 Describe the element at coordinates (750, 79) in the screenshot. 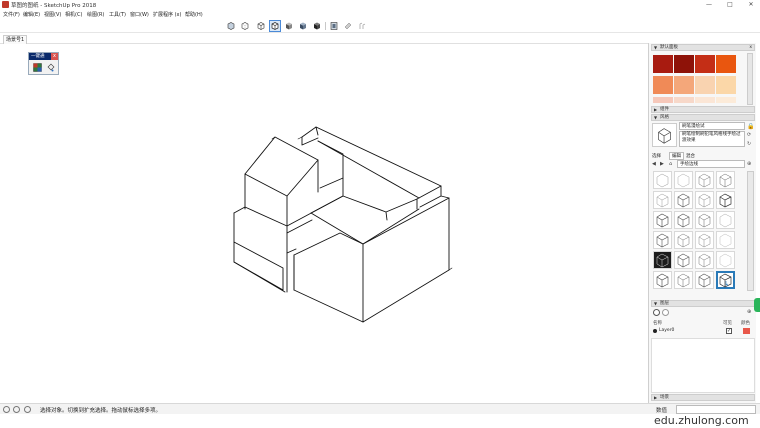

I see `materials-scrollbar` at that location.